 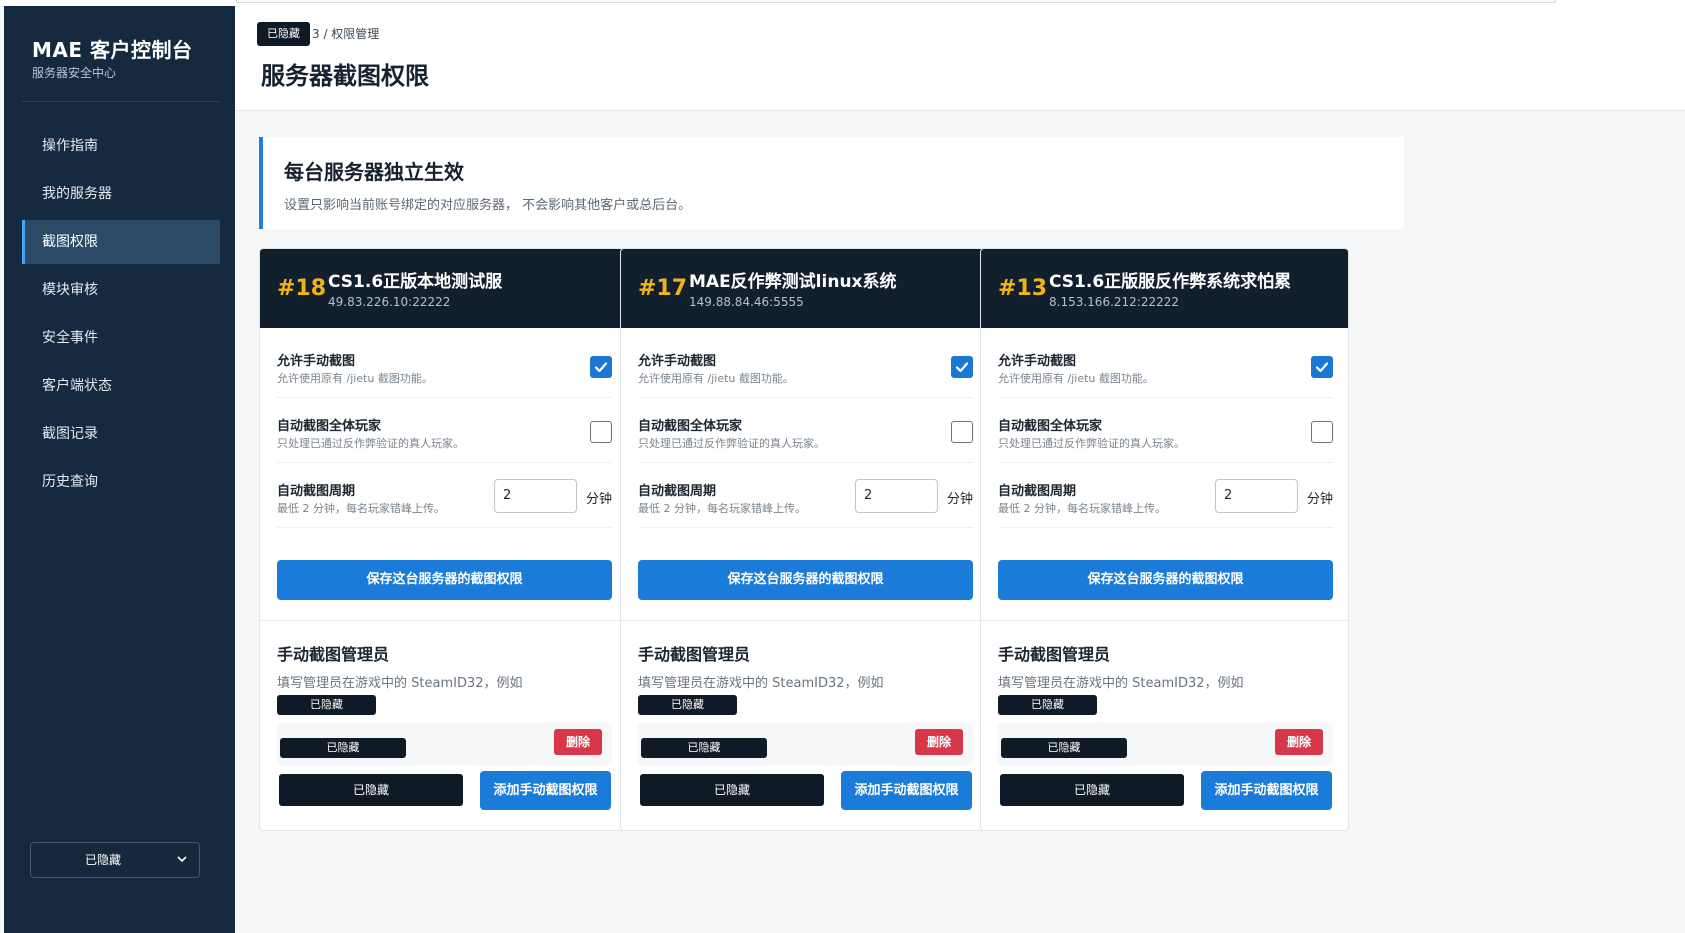 What do you see at coordinates (182, 859) in the screenshot?
I see `chevron-down-icon` at bounding box center [182, 859].